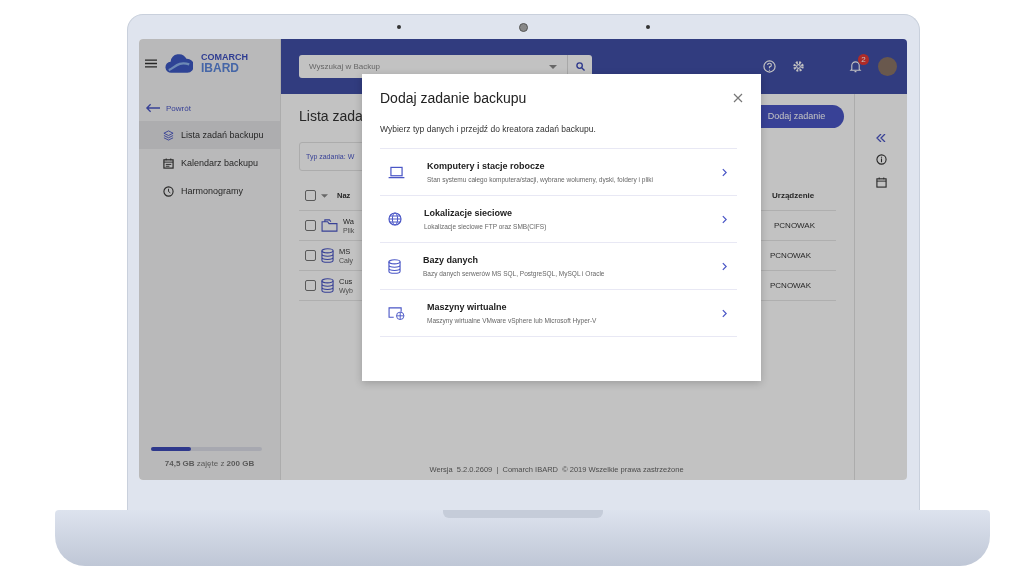 This screenshot has width=1024, height=576. Describe the element at coordinates (395, 219) in the screenshot. I see `globe-icon` at that location.